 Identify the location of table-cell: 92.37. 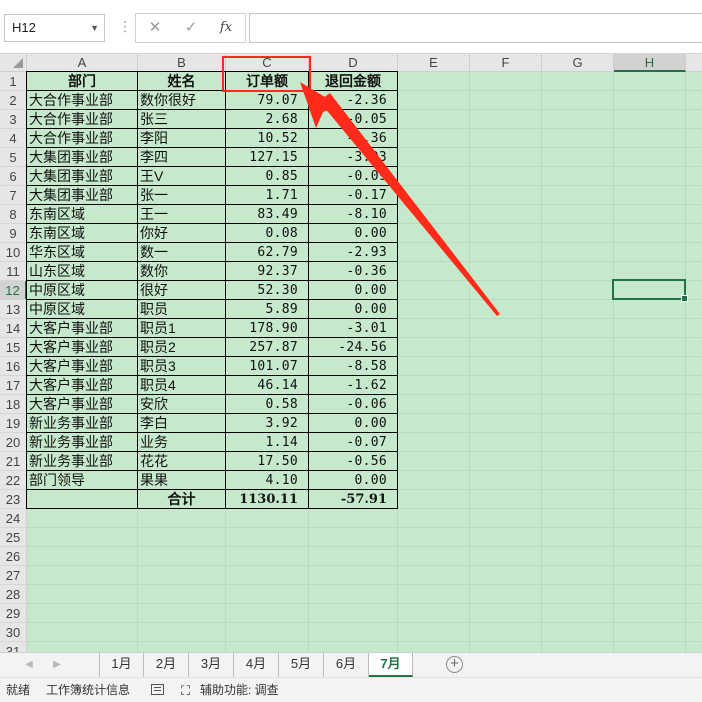
(267, 271).